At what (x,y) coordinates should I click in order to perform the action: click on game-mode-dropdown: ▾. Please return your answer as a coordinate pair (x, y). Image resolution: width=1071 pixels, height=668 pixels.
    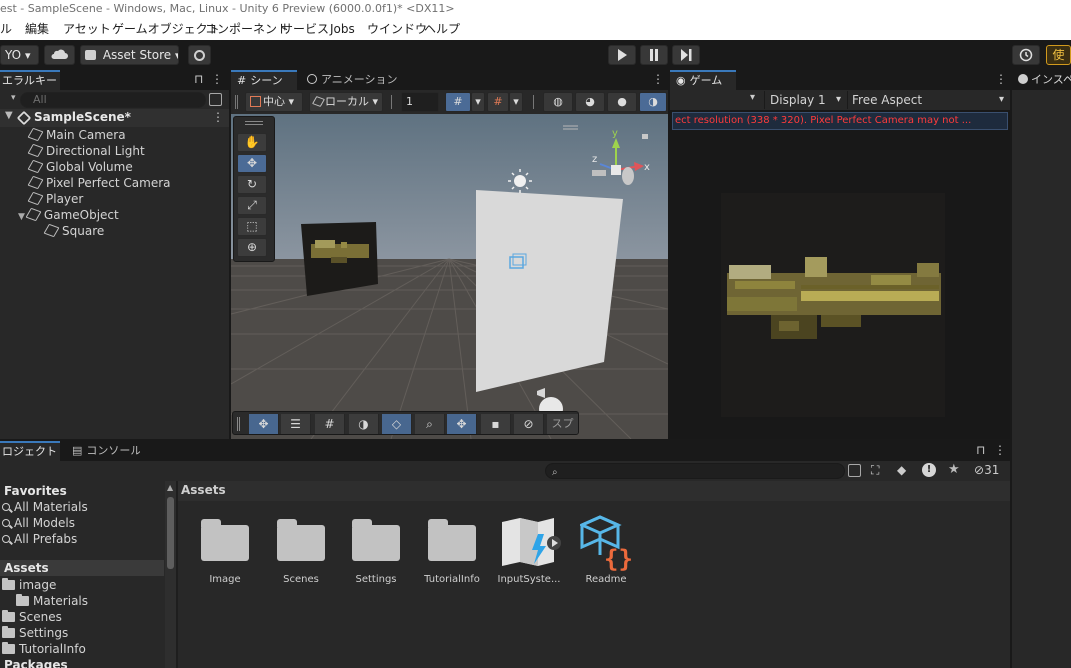
    Looking at the image, I should click on (752, 97).